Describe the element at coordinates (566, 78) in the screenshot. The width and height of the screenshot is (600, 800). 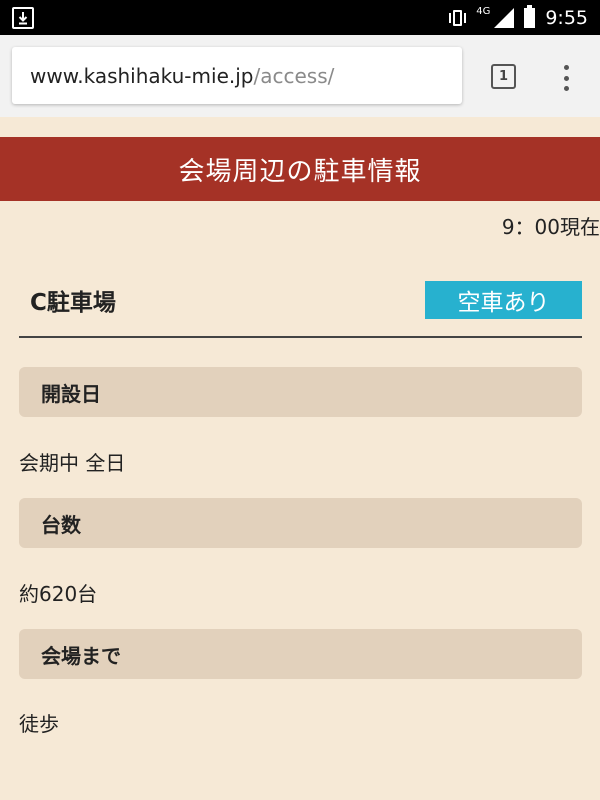
I see `overflow-menu-icon` at that location.